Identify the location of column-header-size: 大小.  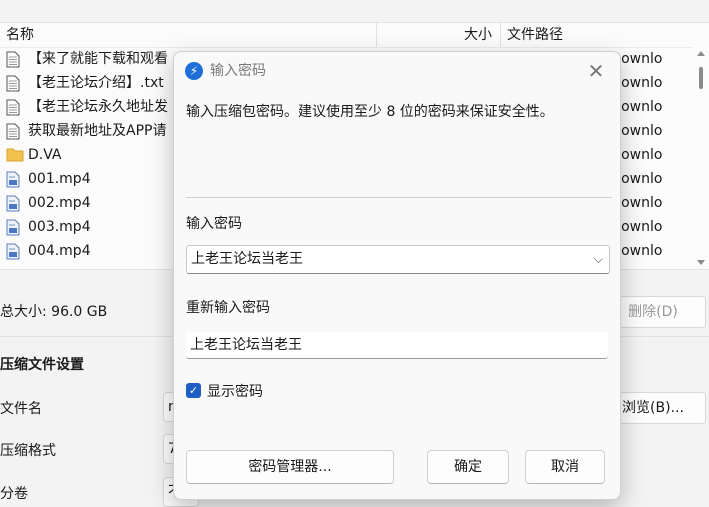
(478, 35).